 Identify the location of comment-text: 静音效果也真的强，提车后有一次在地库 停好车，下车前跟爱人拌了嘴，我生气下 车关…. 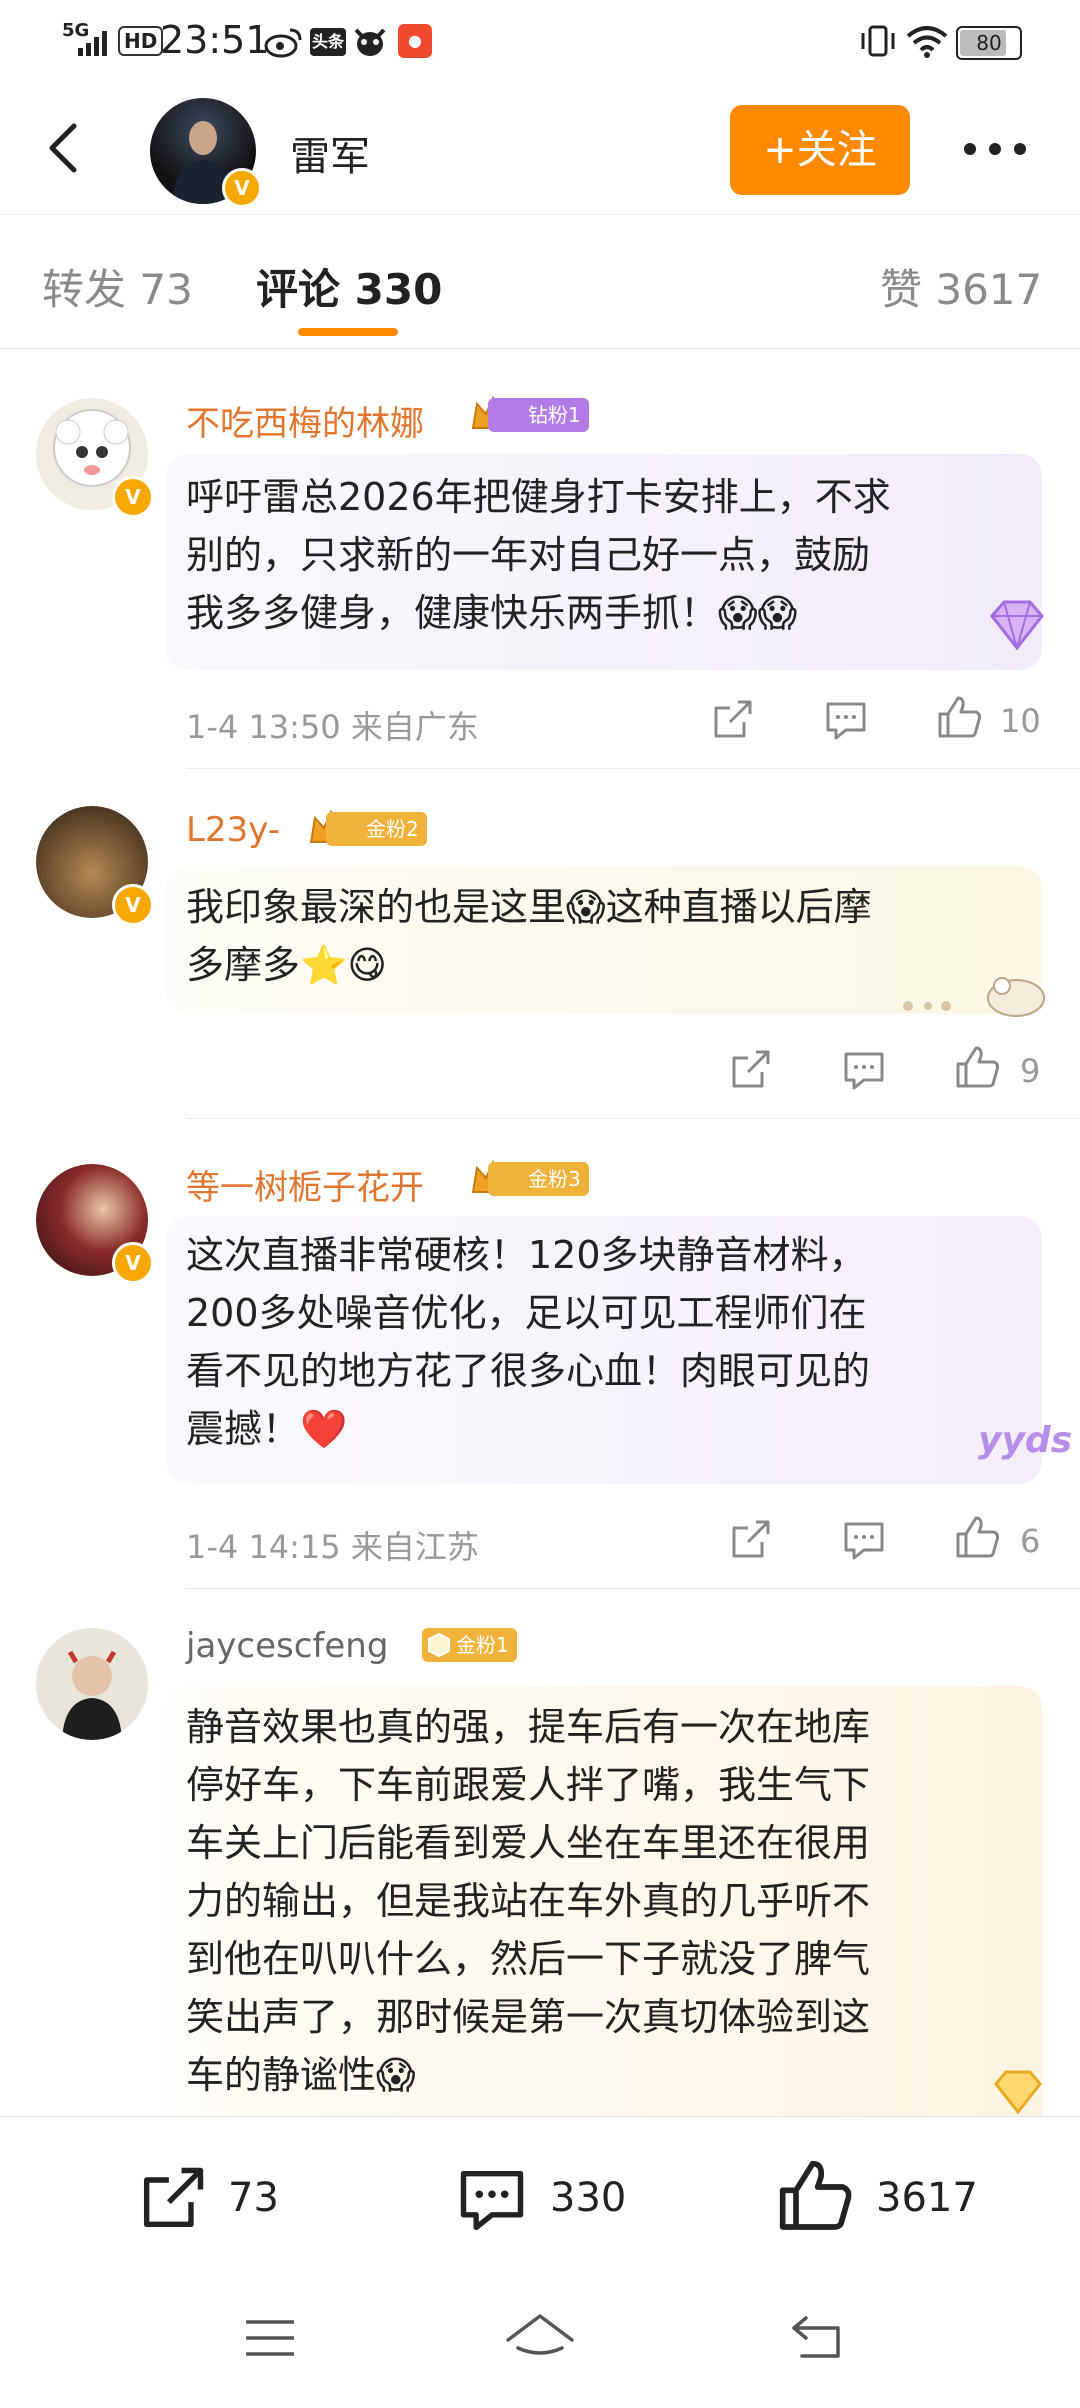
(528, 1901).